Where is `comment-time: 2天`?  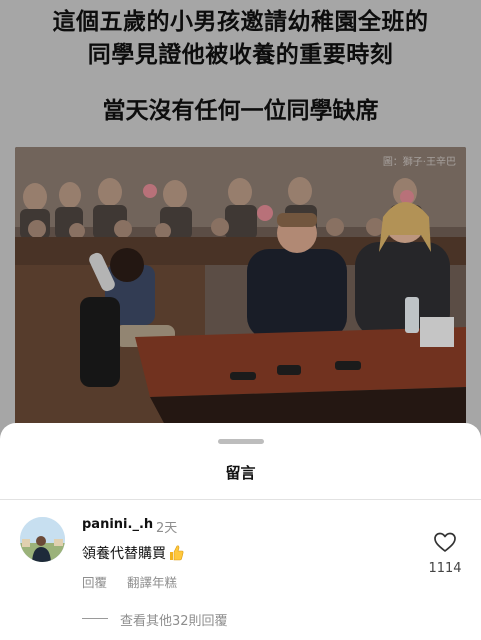 comment-time: 2天 is located at coordinates (167, 528).